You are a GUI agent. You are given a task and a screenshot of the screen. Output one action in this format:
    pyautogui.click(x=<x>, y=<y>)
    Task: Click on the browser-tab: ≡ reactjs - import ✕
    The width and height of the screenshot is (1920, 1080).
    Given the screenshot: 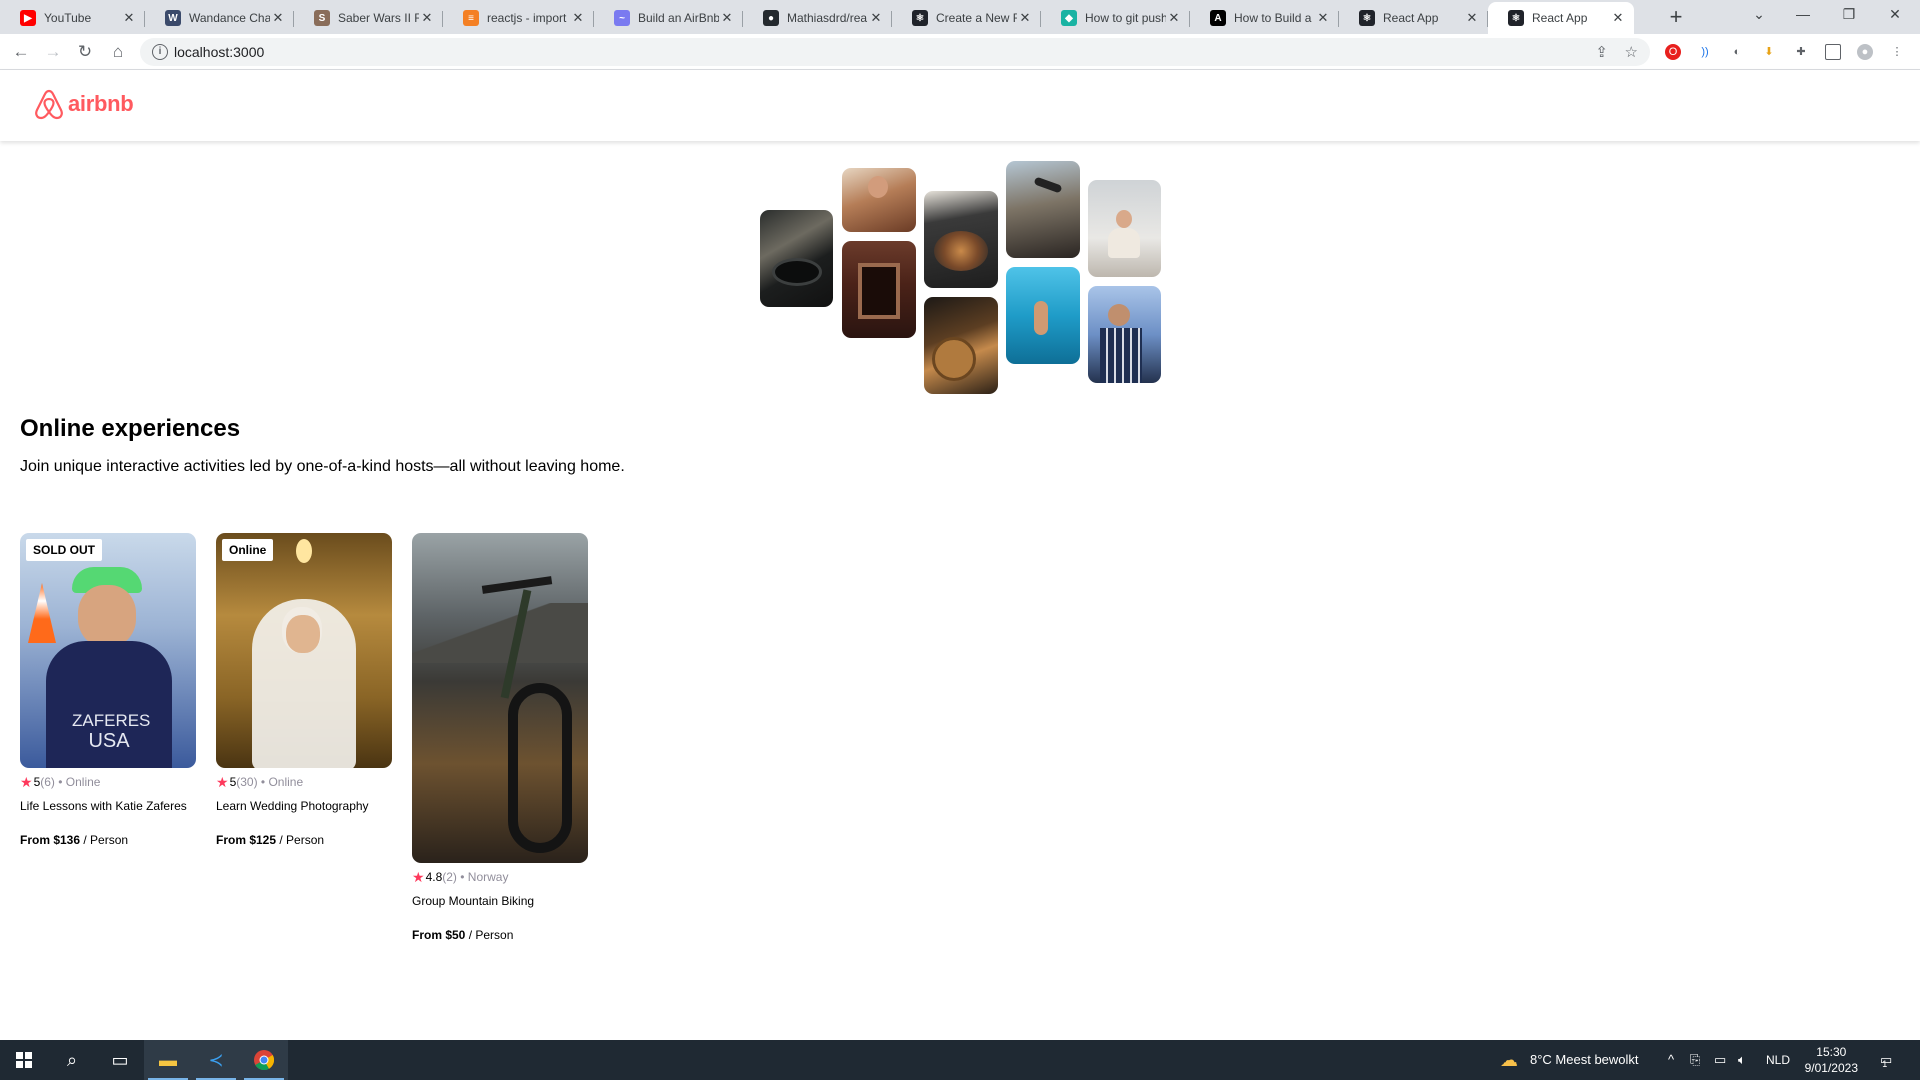 What is the action you would take?
    pyautogui.click(x=518, y=18)
    